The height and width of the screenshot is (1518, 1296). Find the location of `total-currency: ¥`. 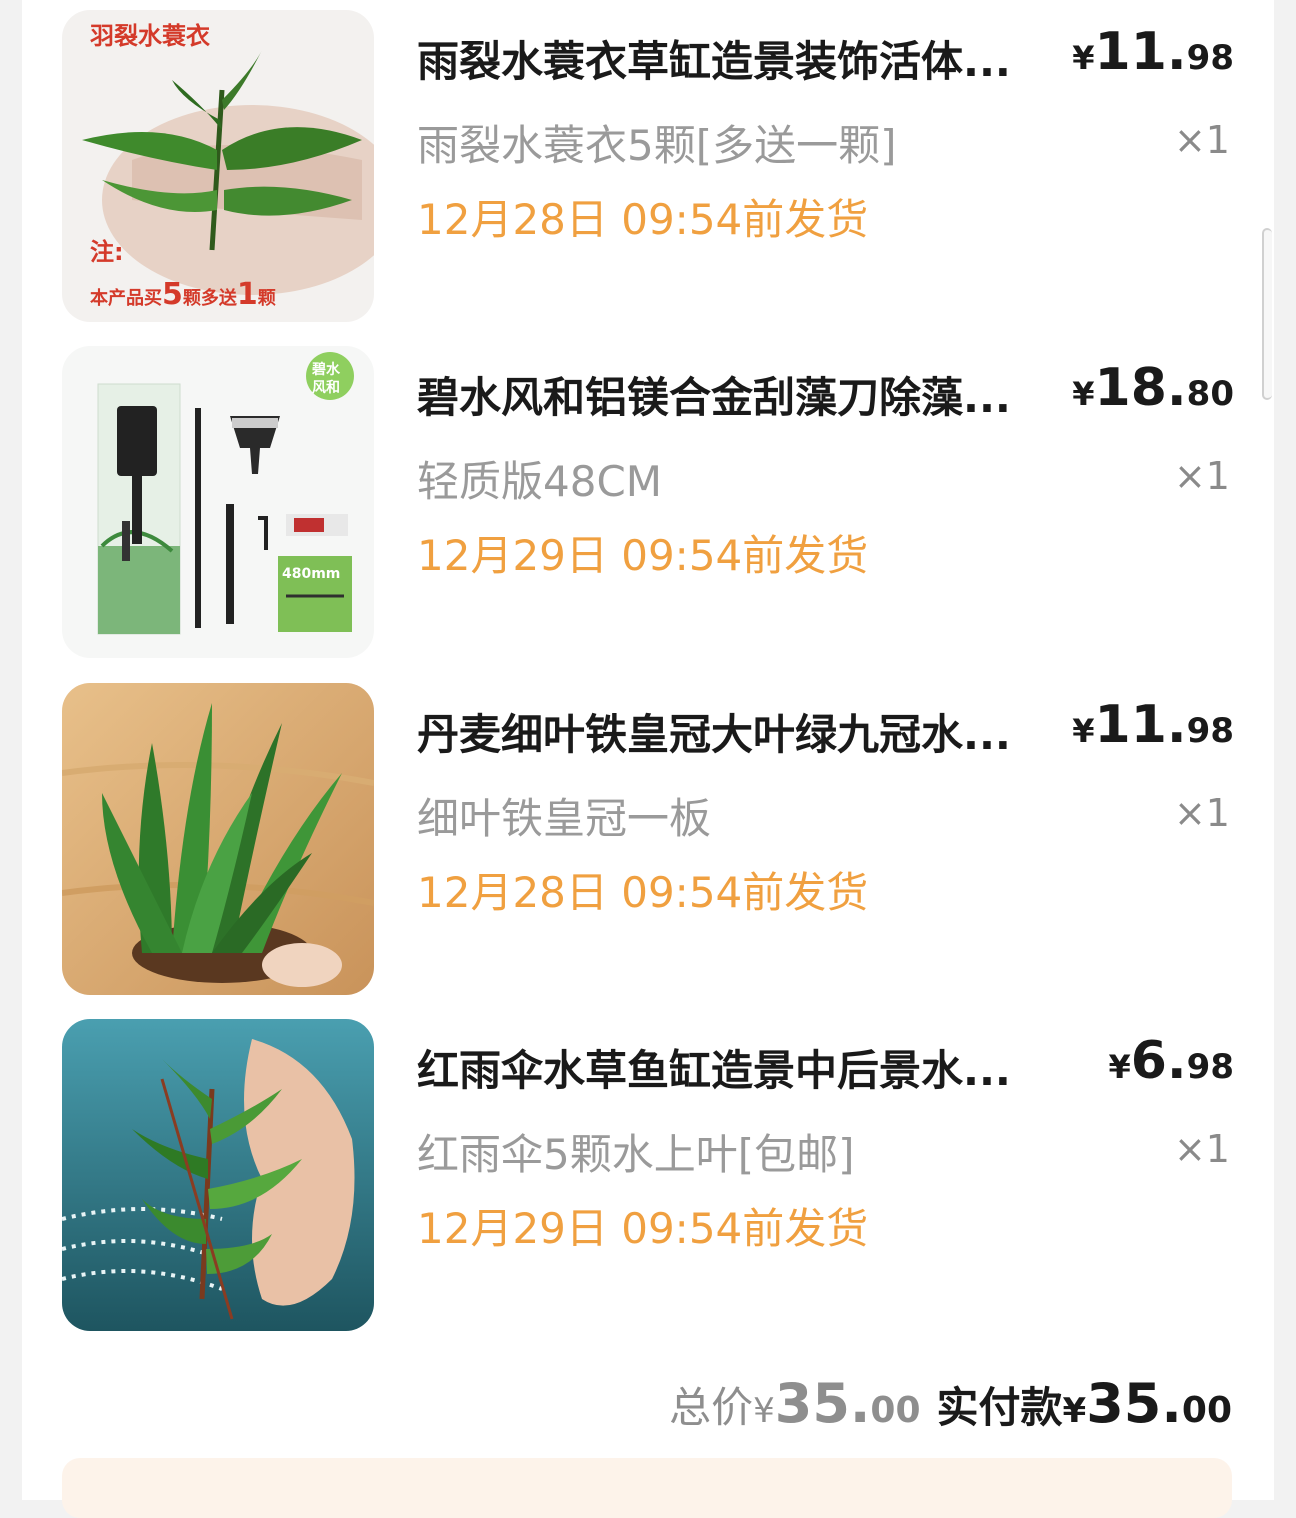

total-currency: ¥ is located at coordinates (764, 1411).